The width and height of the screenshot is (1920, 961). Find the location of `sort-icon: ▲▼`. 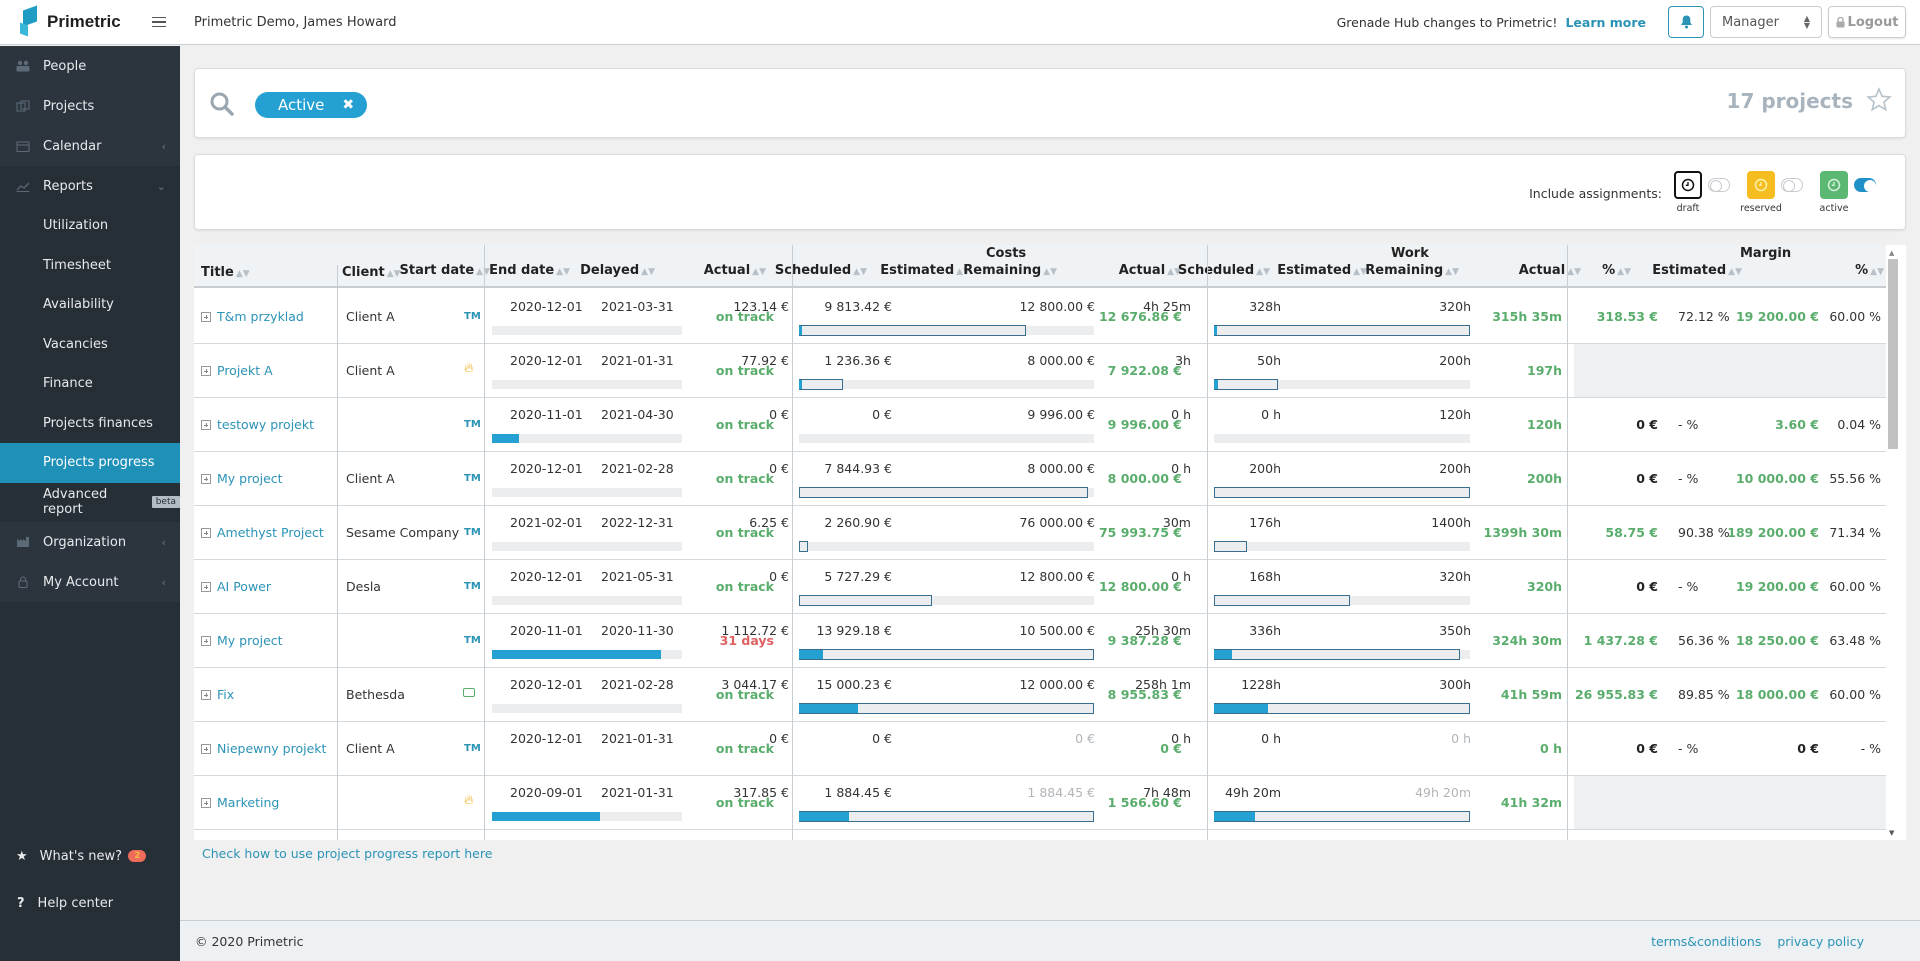

sort-icon: ▲▼ is located at coordinates (1624, 272).